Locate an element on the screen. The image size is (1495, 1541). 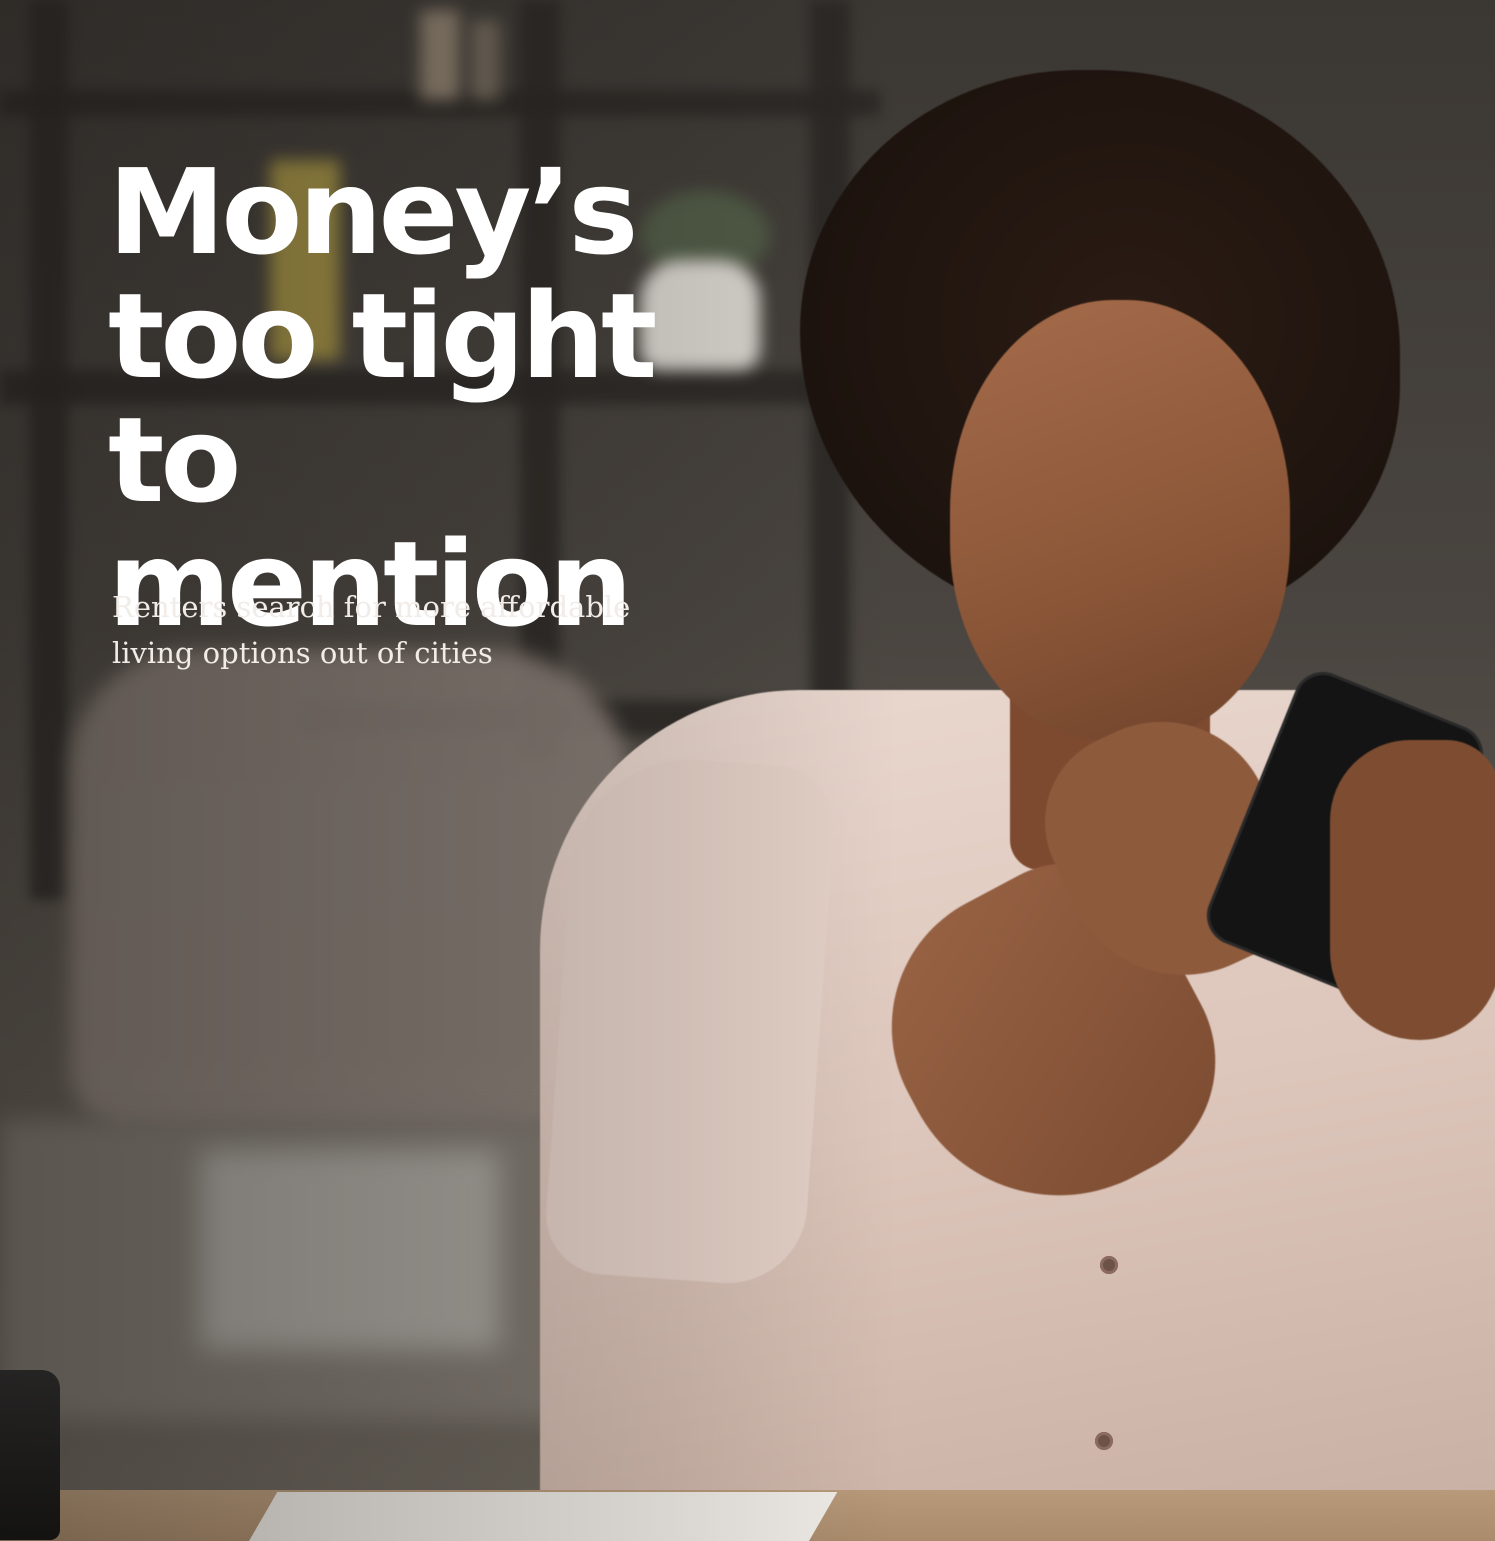
shelf-post is located at coordinates (49, 450).